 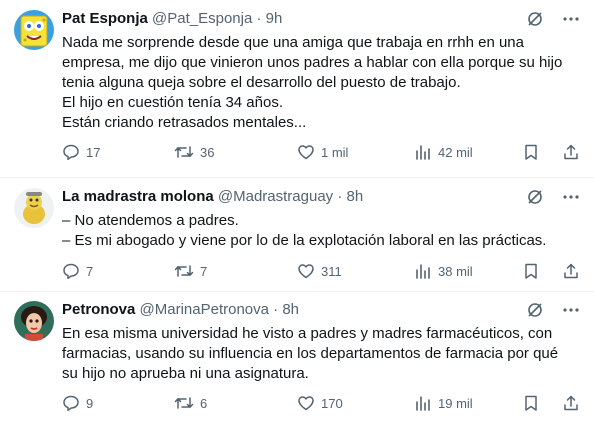 I want to click on illustrated-avatar-icon, so click(x=34, y=321).